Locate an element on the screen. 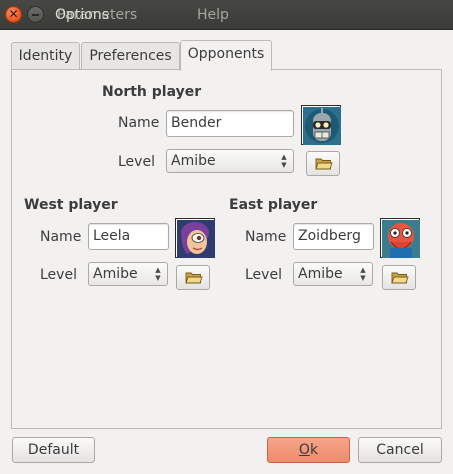 The width and height of the screenshot is (453, 474). tab-identity: Identity is located at coordinates (45, 56).